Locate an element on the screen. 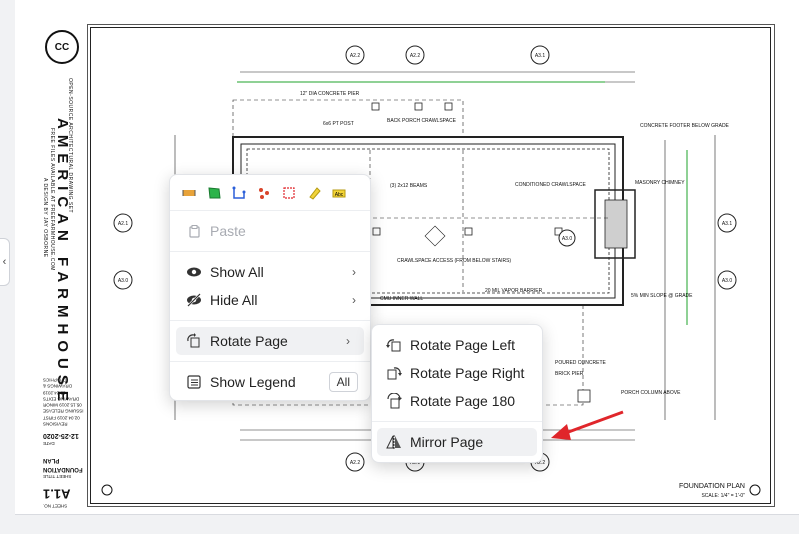  svg-text: CMU INNER WALL is located at coordinates (401, 299).